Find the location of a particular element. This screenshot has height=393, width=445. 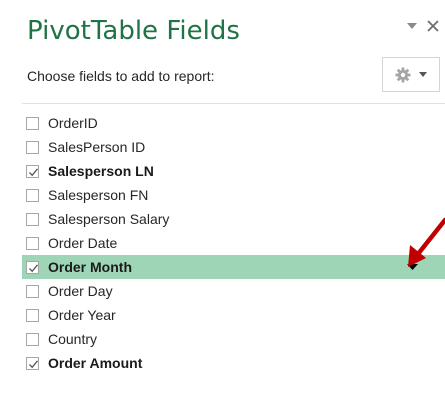

choose-fields-label: Choose fields to add to report: is located at coordinates (121, 76).